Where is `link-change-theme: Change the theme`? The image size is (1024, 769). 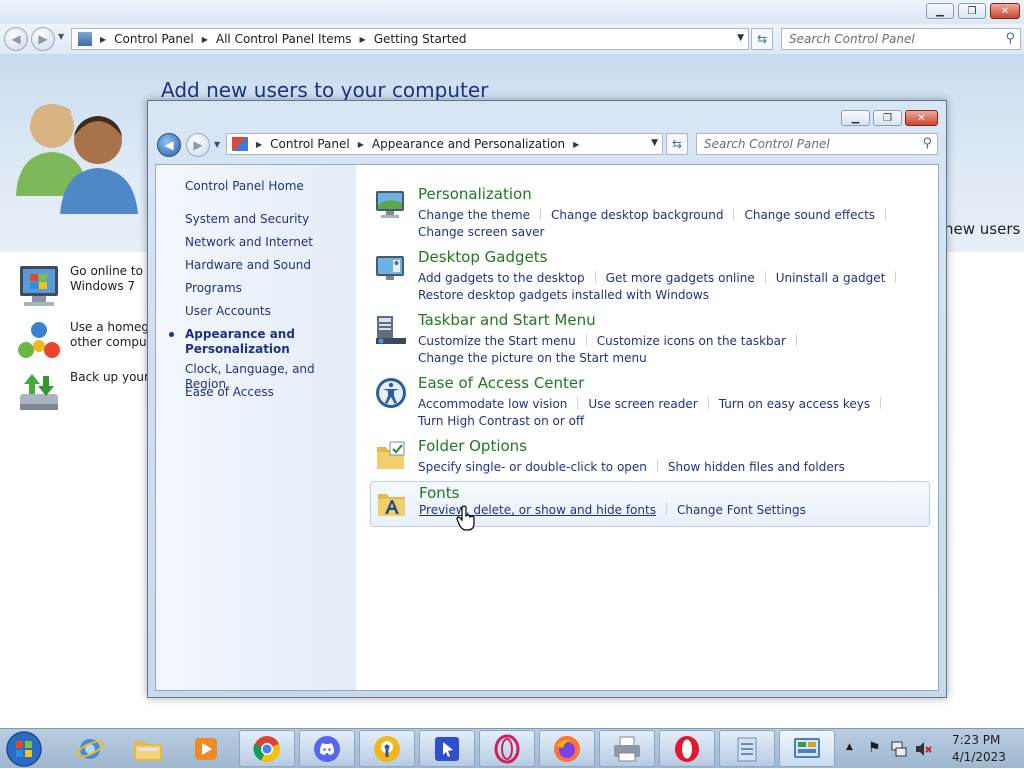
link-change-theme: Change the theme is located at coordinates (474, 215).